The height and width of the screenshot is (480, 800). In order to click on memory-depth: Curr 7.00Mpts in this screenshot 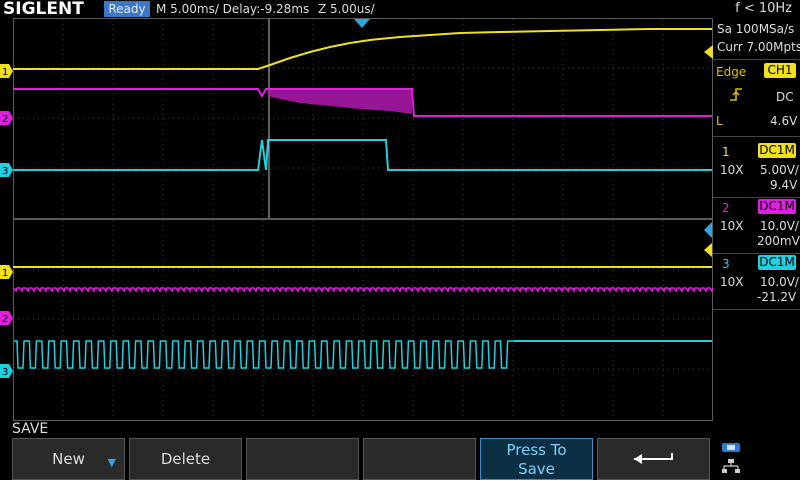, I will do `click(758, 47)`.